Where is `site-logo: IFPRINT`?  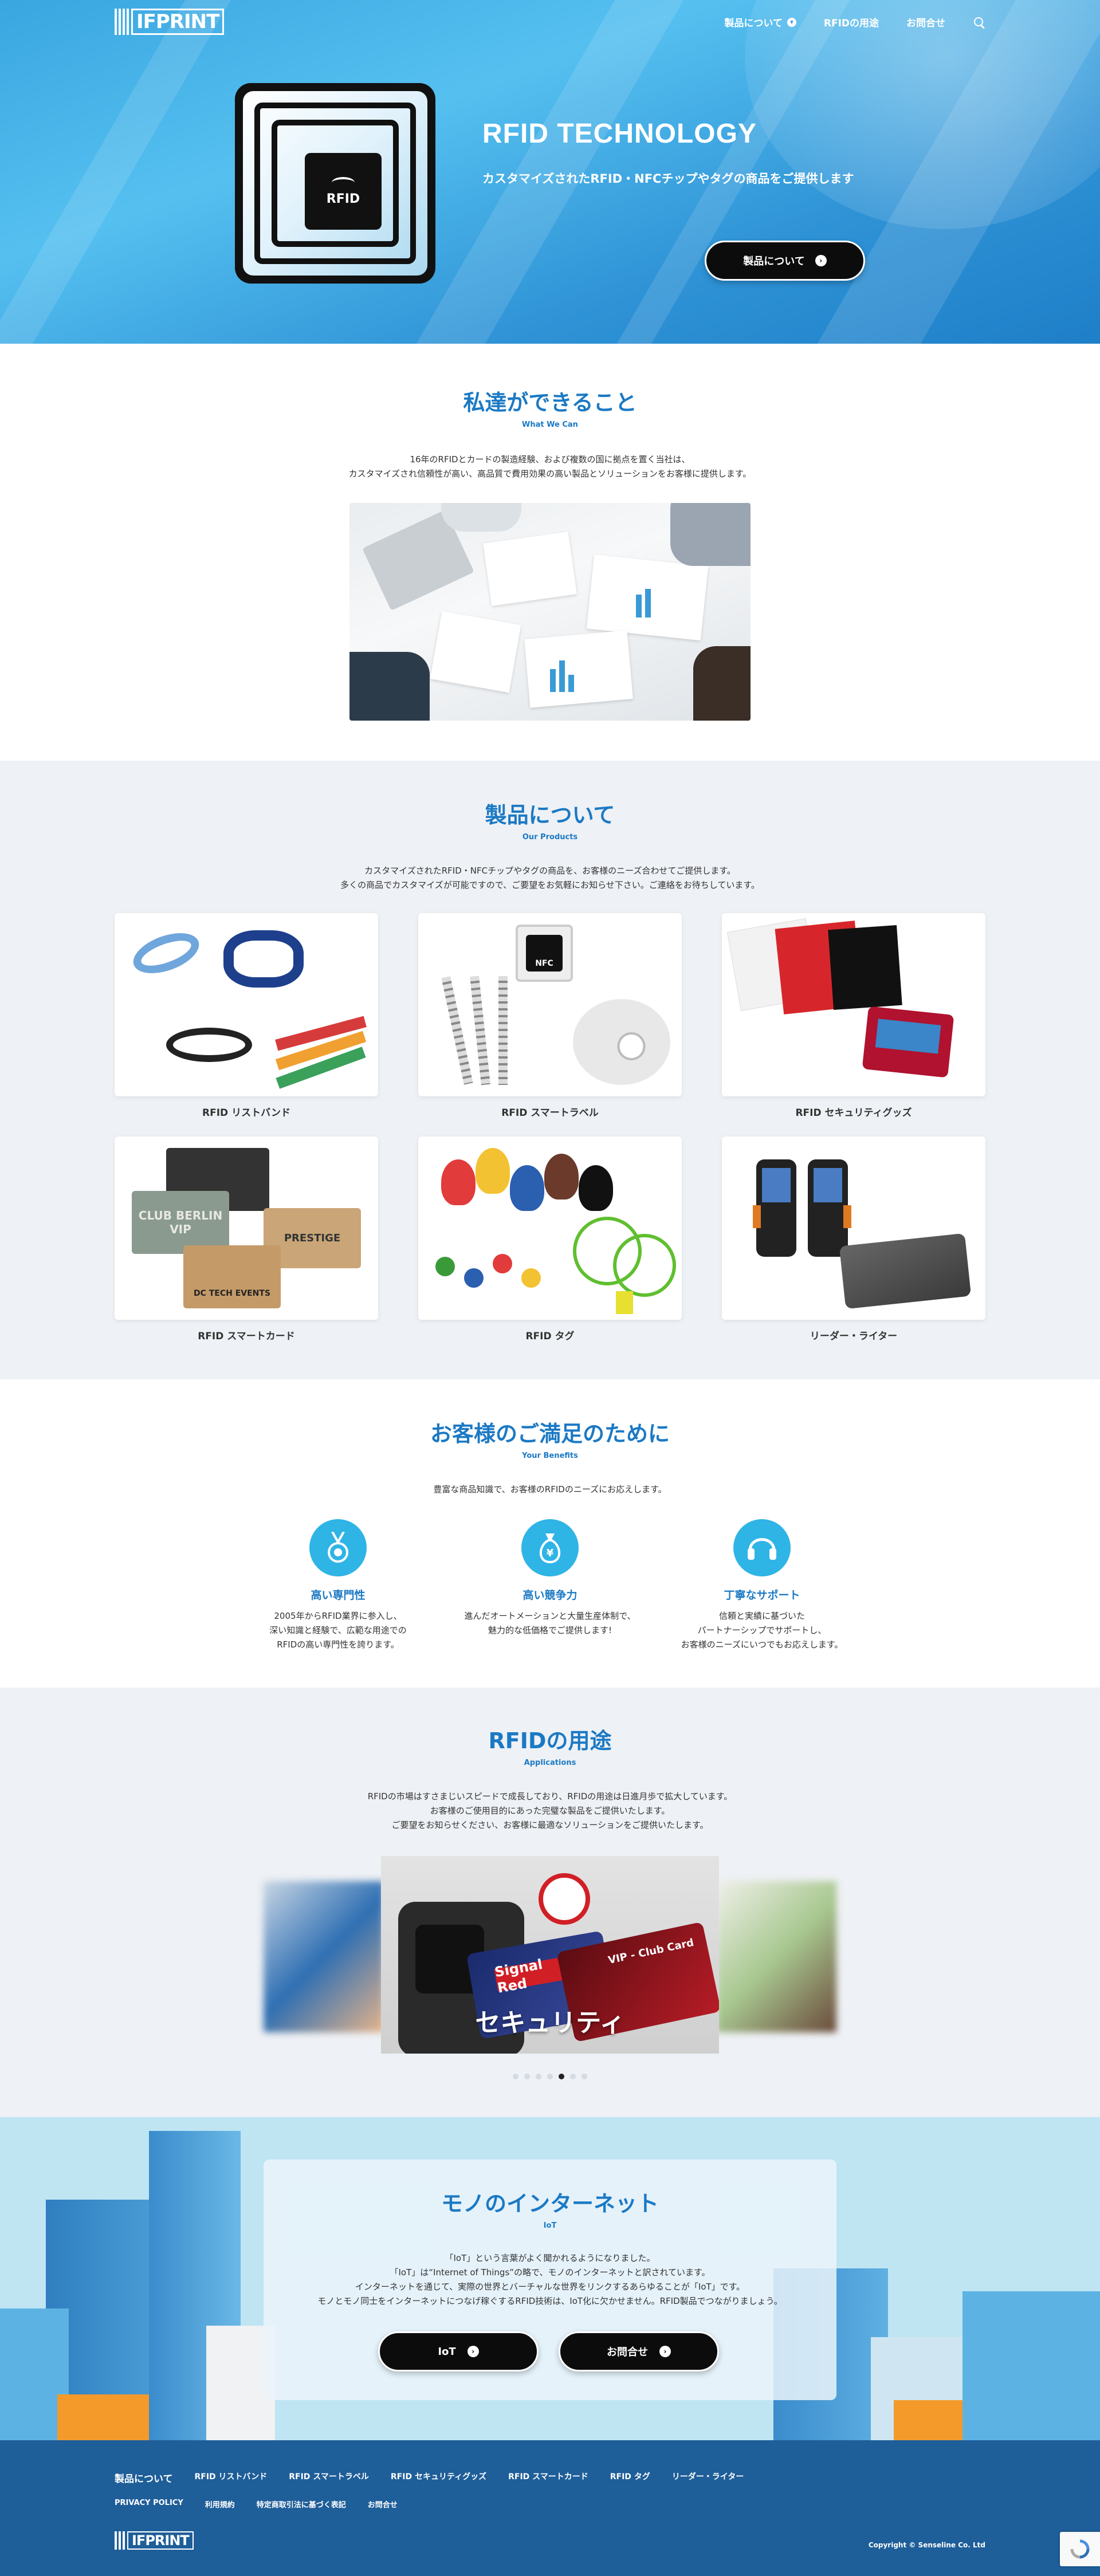
site-logo: IFPRINT is located at coordinates (170, 22).